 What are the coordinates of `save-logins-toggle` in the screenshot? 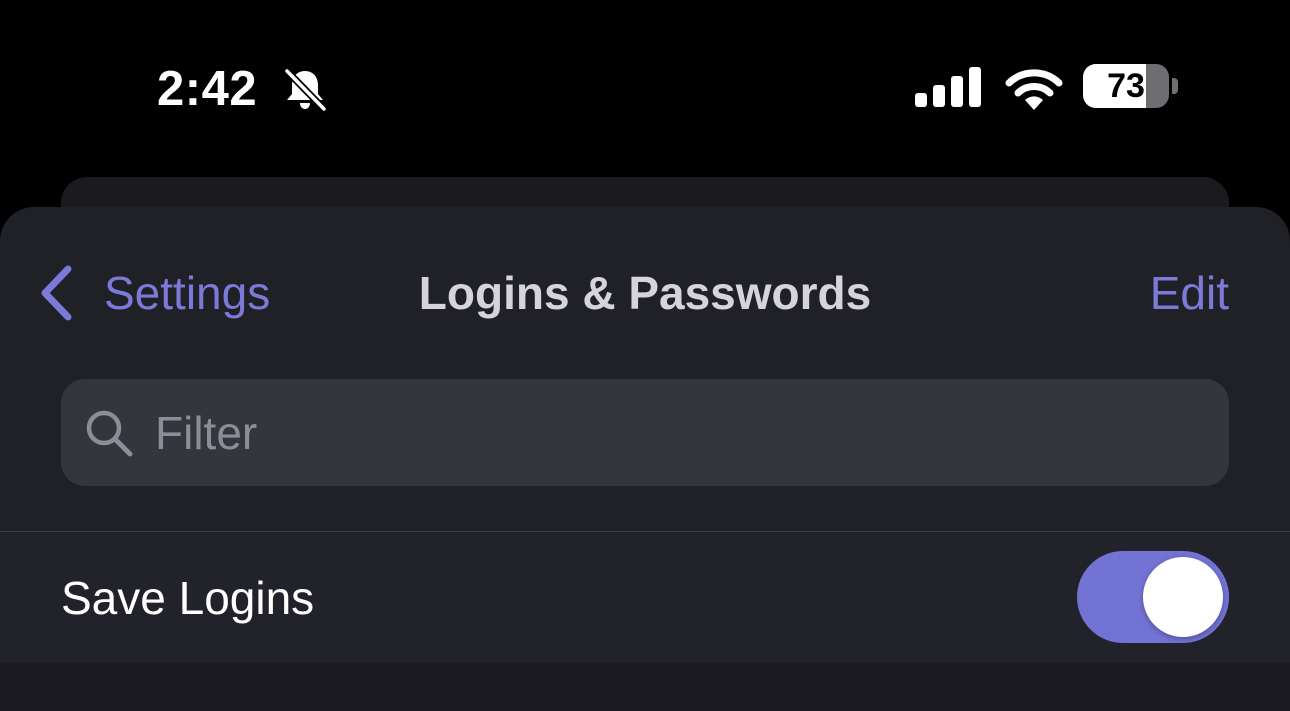 It's located at (1153, 597).